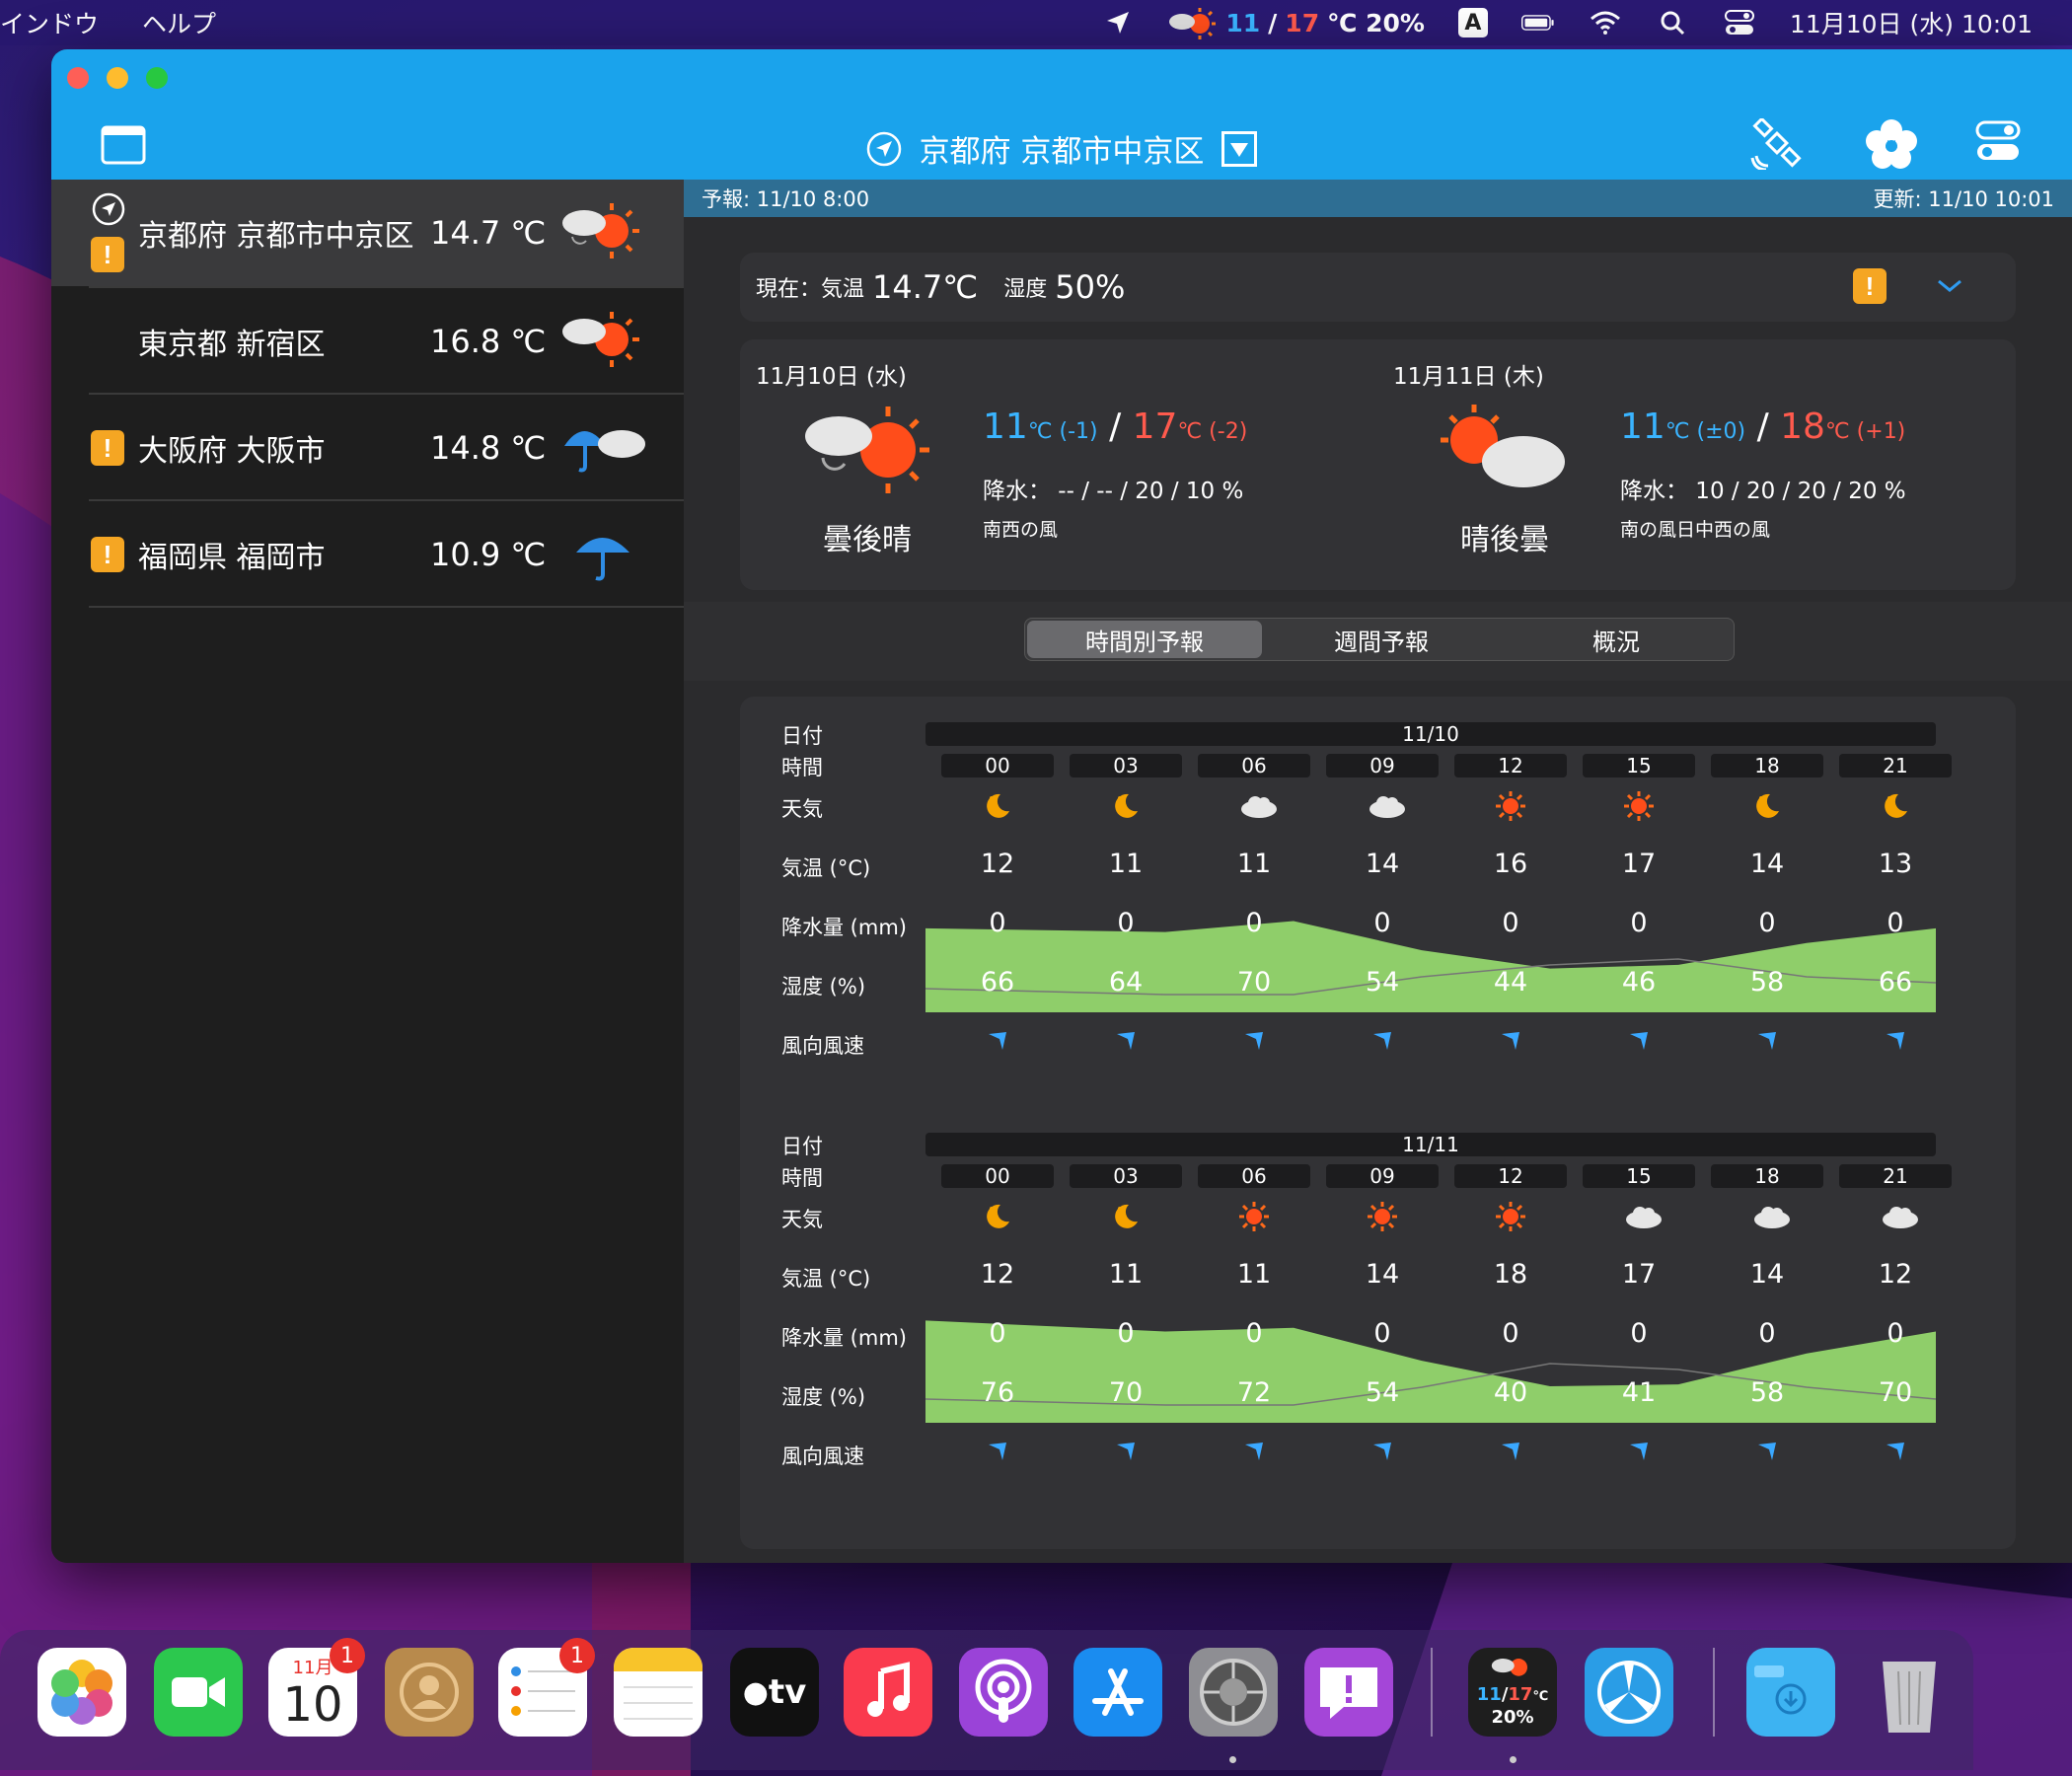 This screenshot has height=1776, width=2072. What do you see at coordinates (1511, 1393) in the screenshot?
I see `humidity-value: 40` at bounding box center [1511, 1393].